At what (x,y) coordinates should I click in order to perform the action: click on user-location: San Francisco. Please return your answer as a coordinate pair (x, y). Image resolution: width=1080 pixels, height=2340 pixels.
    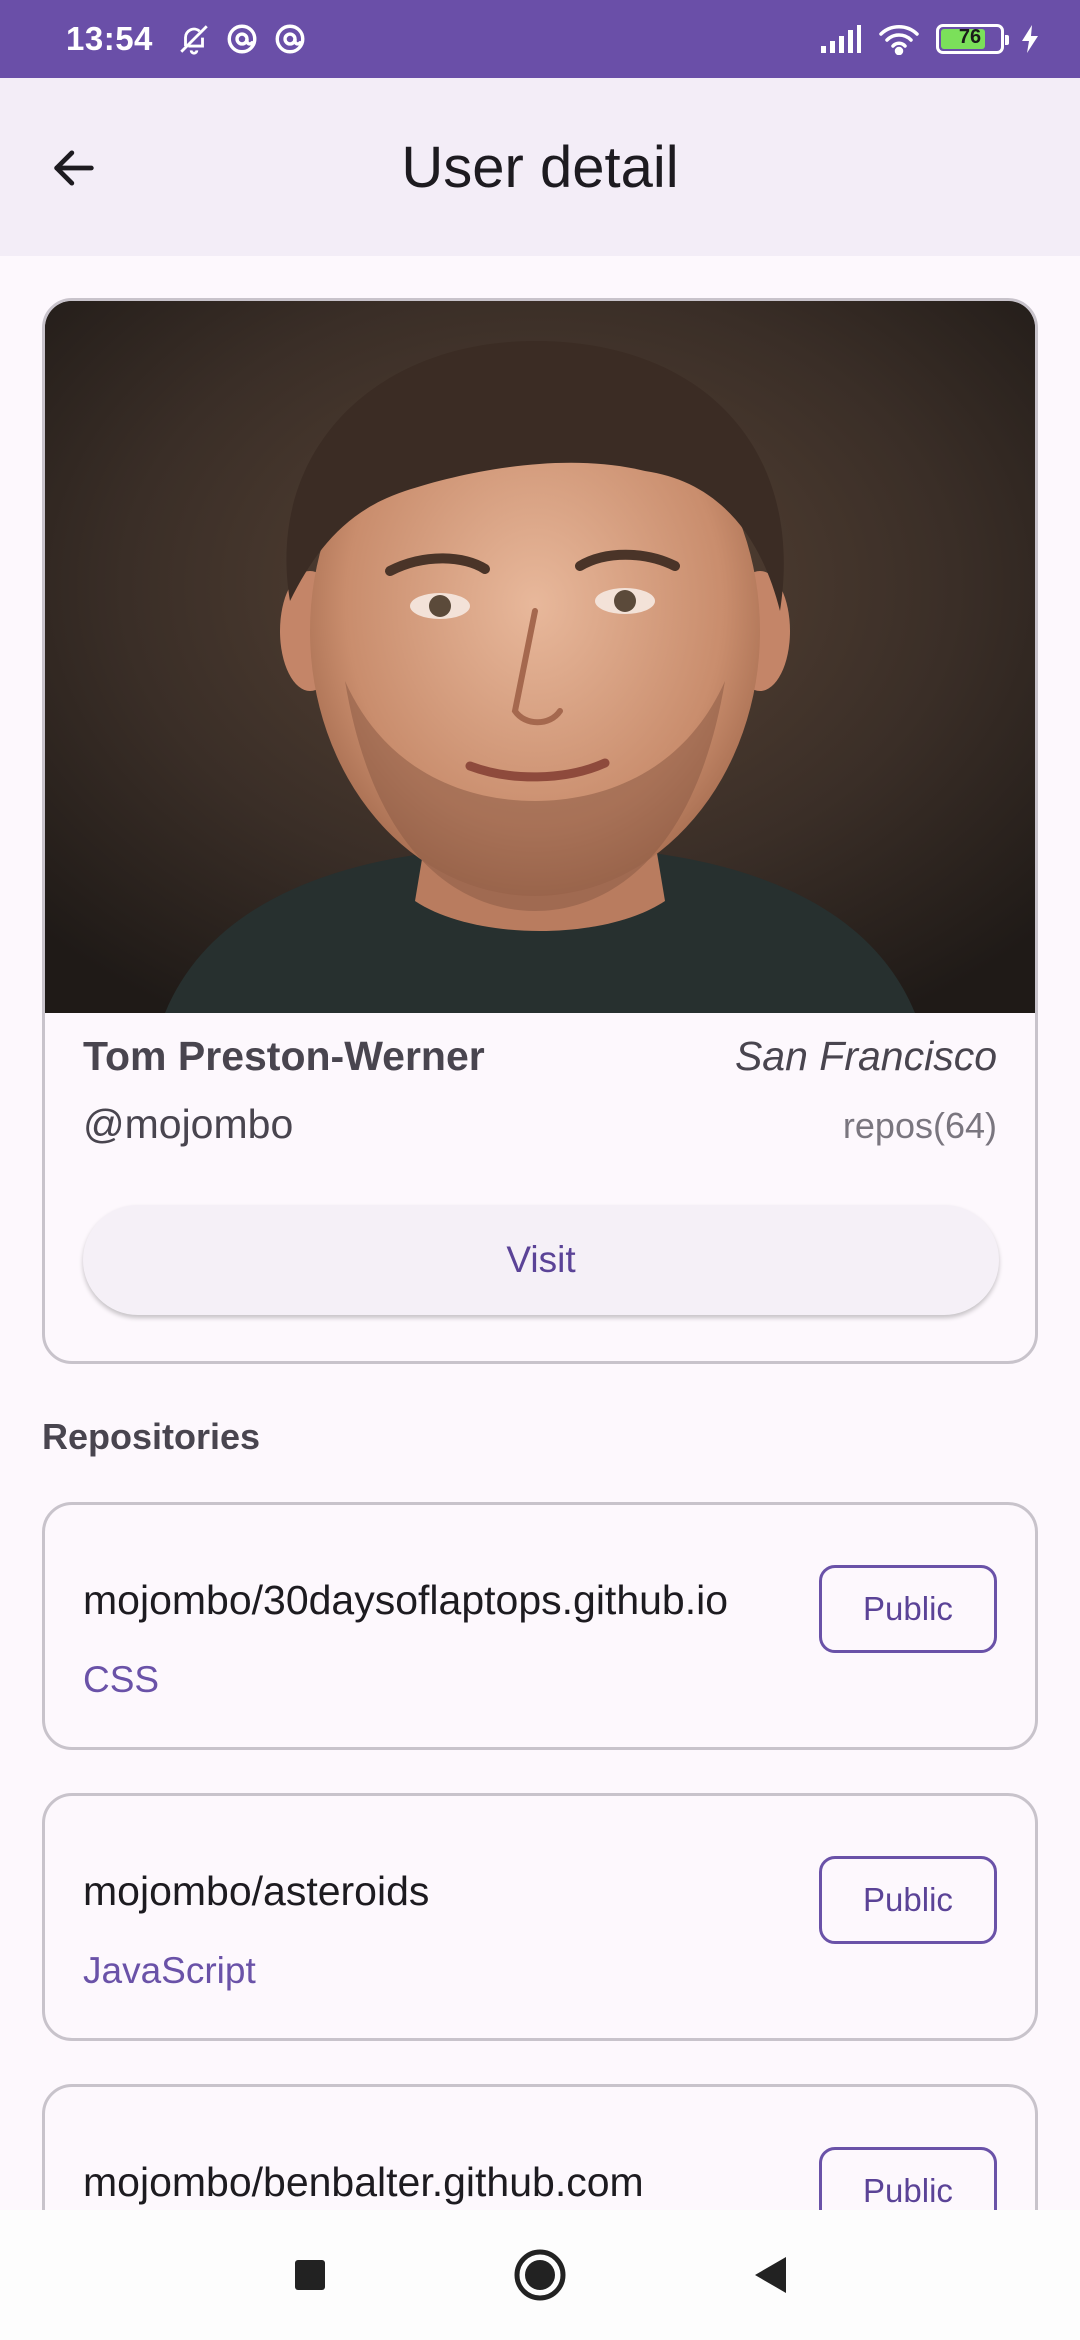
    Looking at the image, I should click on (865, 1056).